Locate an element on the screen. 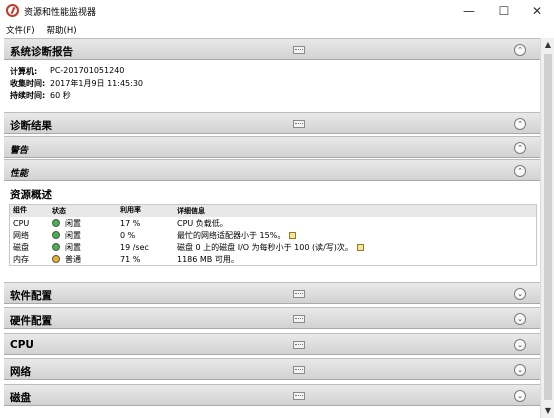 The height and width of the screenshot is (418, 554). section-software-config: 软件配置 ⌄ is located at coordinates (272, 293).